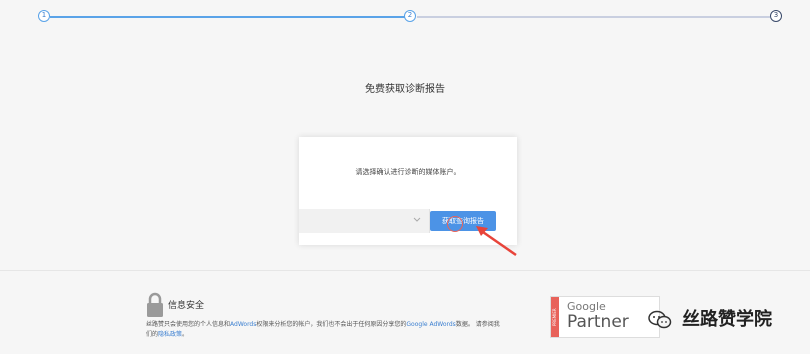  I want to click on security-text: 权限来分析您的帐户，我们也不会出于任何原因分享您的, so click(331, 324).